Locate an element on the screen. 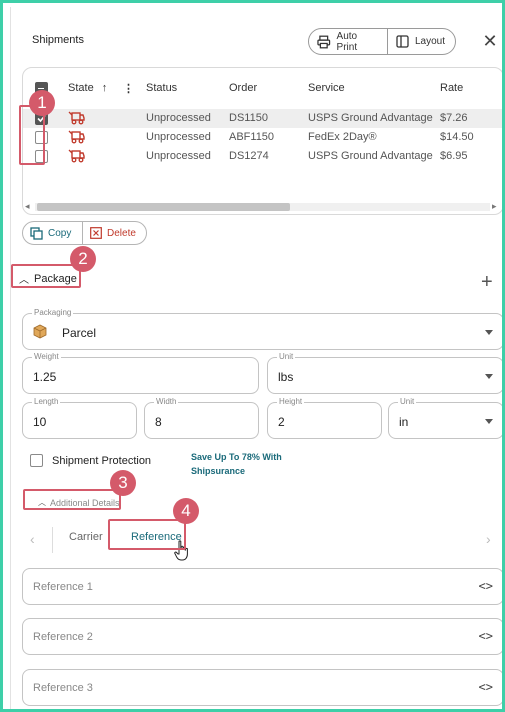  callout-badge-4: 4 is located at coordinates (186, 511).